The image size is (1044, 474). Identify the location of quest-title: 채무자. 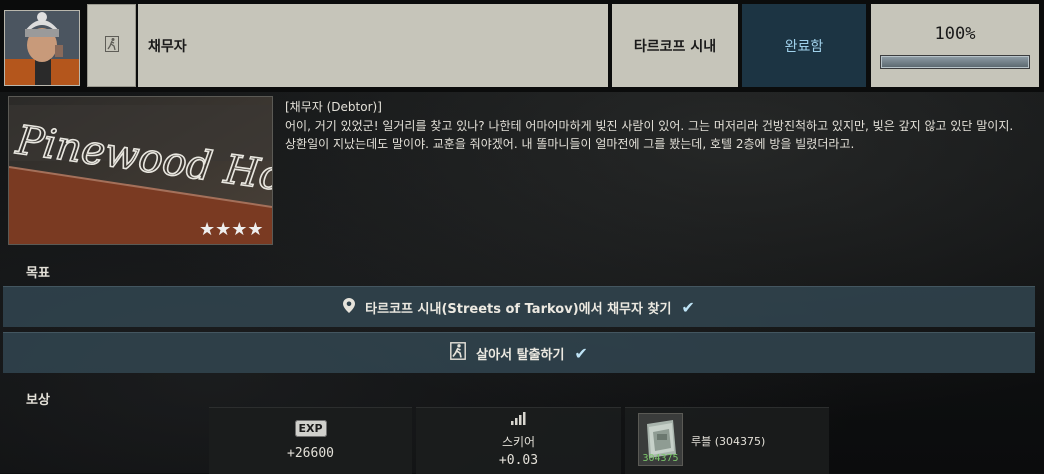
(373, 45).